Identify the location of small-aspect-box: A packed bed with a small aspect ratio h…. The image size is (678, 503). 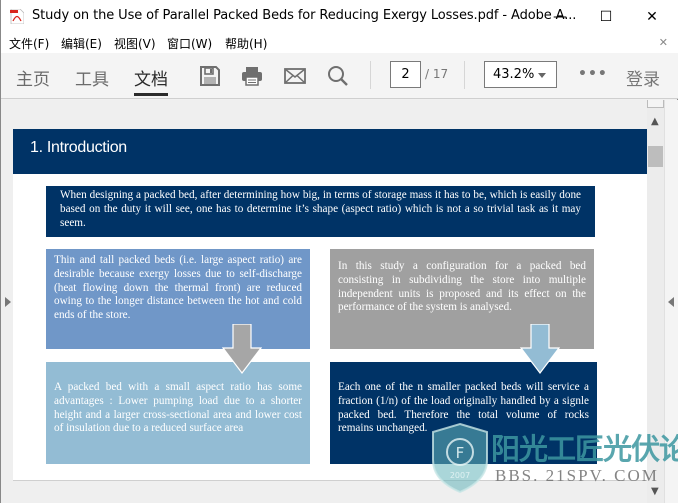
(178, 413).